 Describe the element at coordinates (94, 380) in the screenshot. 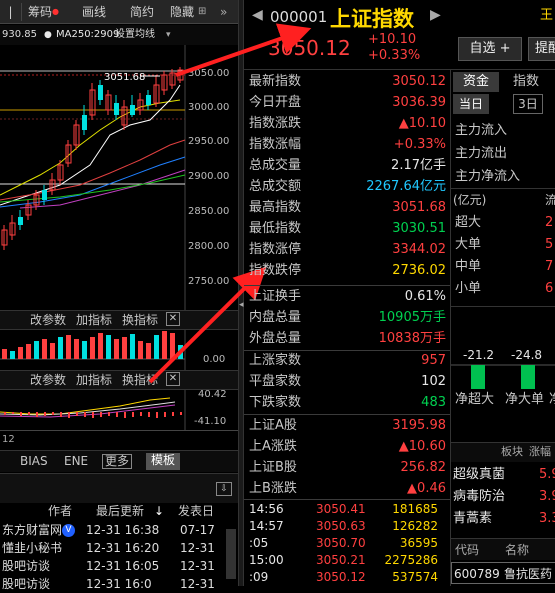

I see `add-indicator-button-2: 加指标` at that location.